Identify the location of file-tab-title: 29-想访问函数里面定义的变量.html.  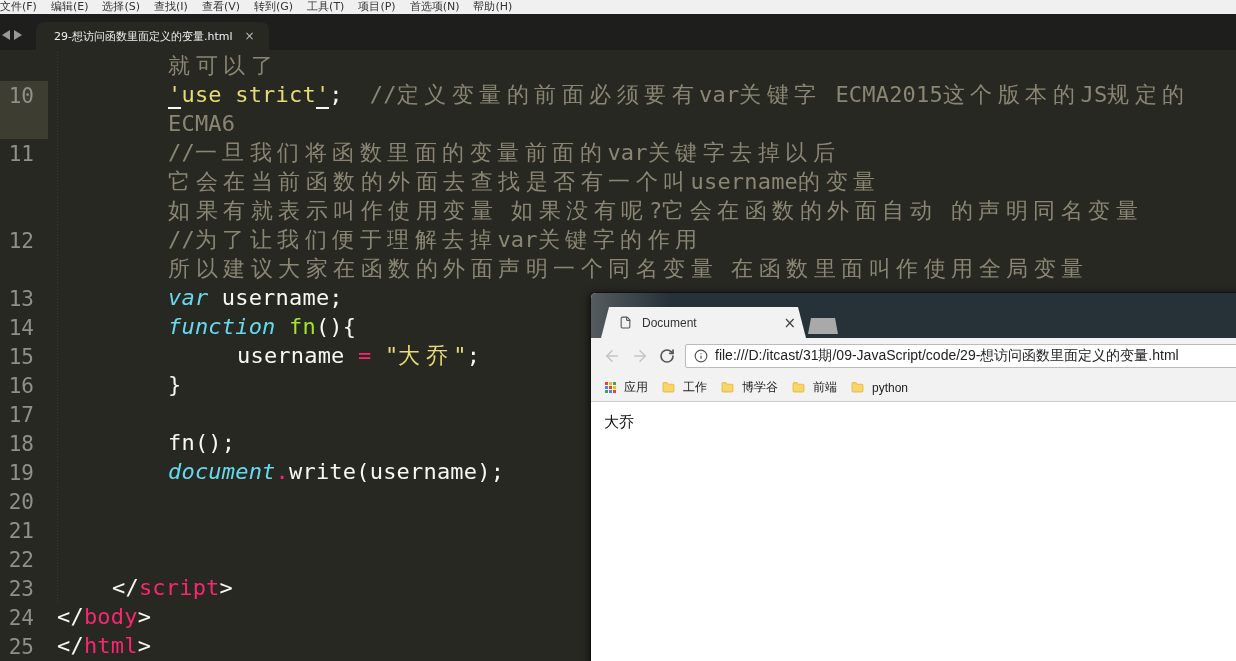
(143, 36).